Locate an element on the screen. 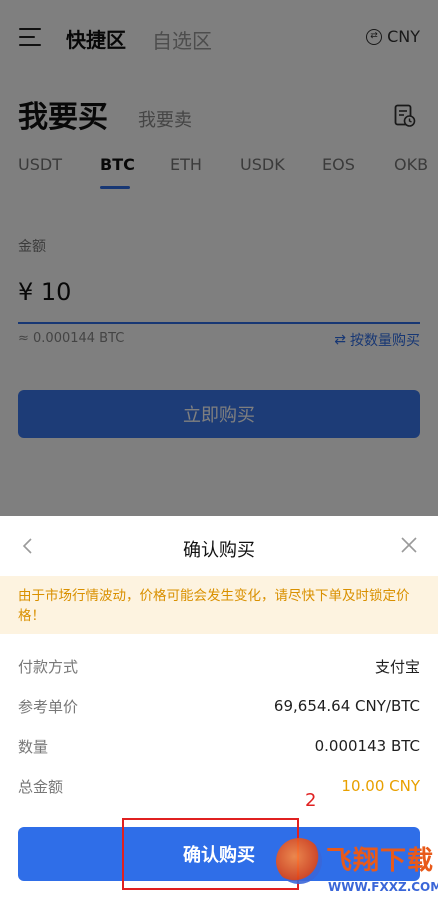  row-value: 0.000143 BTC is located at coordinates (367, 746).